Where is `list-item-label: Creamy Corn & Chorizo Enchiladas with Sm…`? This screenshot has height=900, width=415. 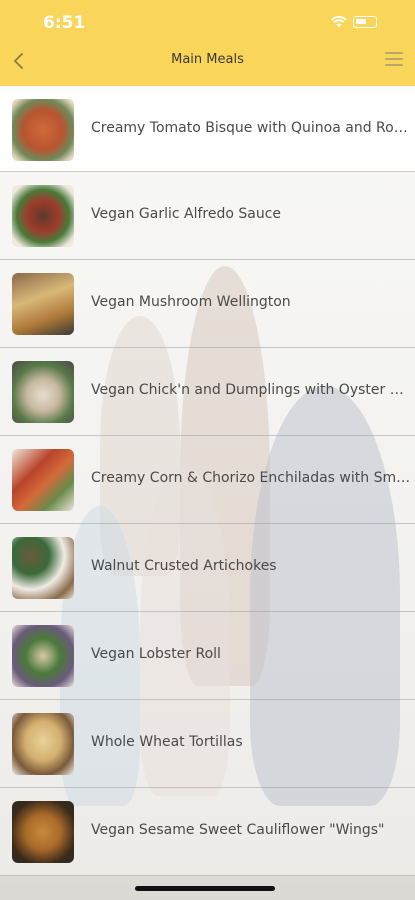
list-item-label: Creamy Corn & Chorizo Enchiladas with Sm… is located at coordinates (251, 478).